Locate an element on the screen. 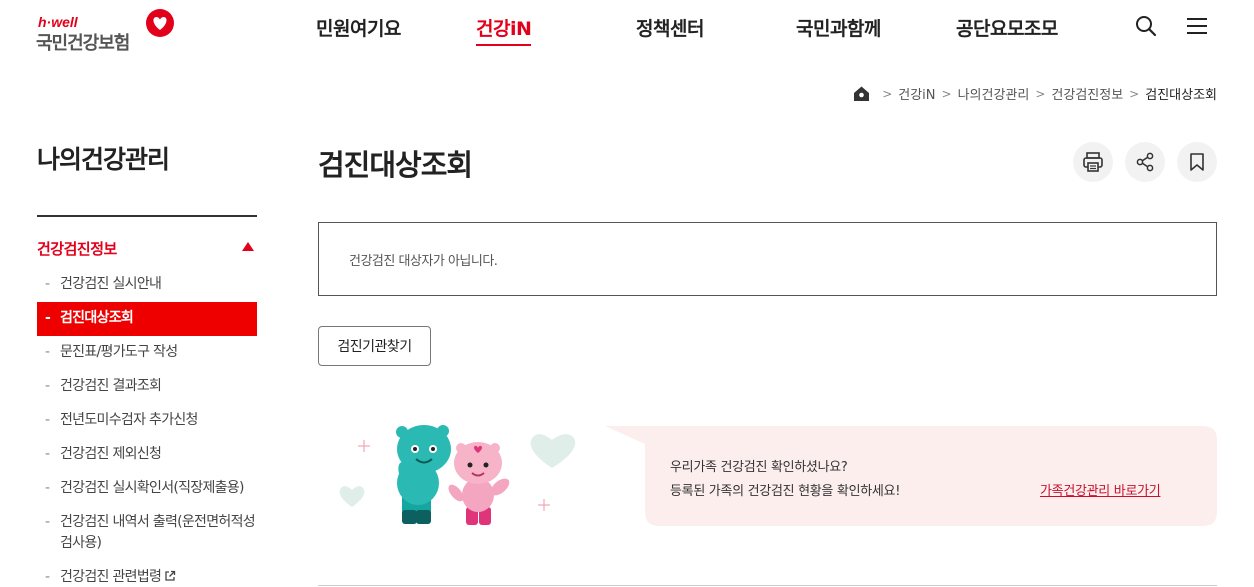 The image size is (1254, 587). breadcrumb-current: 검진대상조회 is located at coordinates (1181, 95).